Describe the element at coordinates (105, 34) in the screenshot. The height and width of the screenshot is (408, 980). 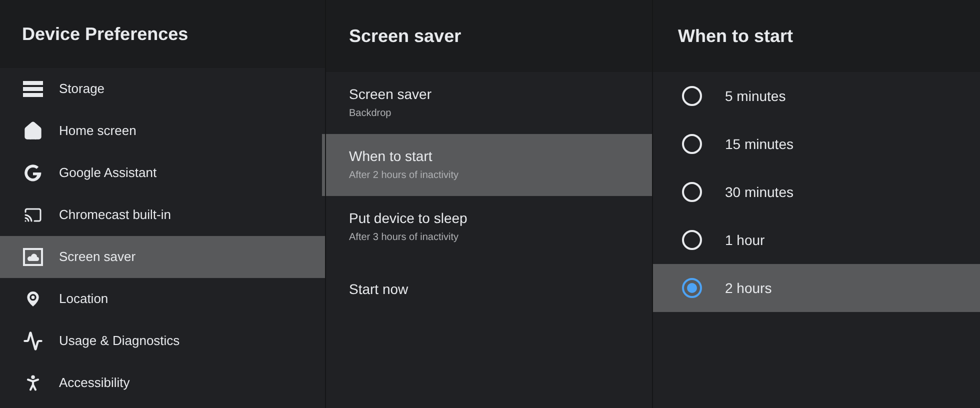
I see `panel-title: Device Preferences` at that location.